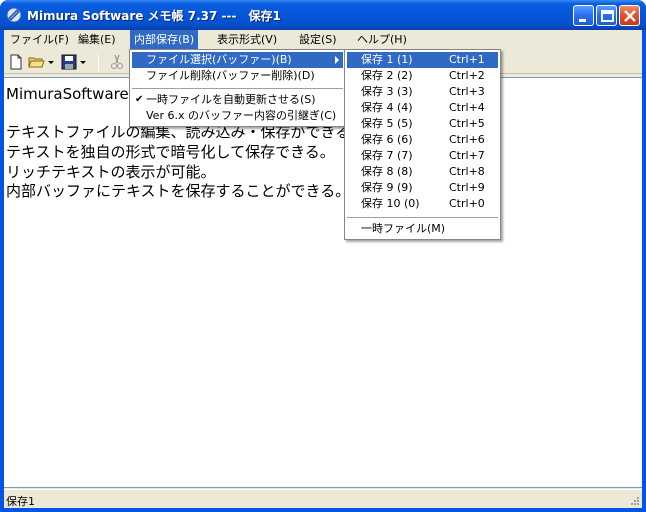  I want to click on editor-line: 内部バッファにテキストを保存することができる。, so click(178, 191).